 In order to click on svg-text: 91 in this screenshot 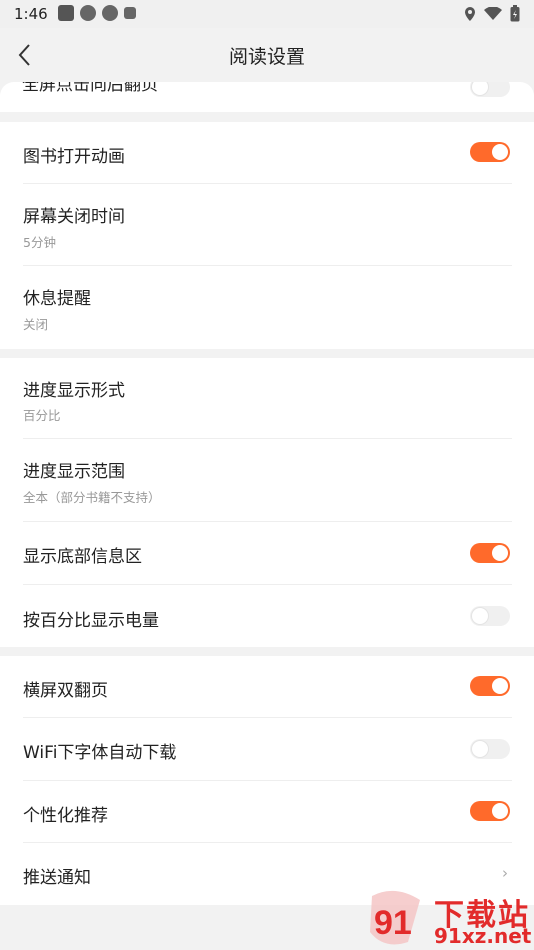, I will do `click(393, 923)`.